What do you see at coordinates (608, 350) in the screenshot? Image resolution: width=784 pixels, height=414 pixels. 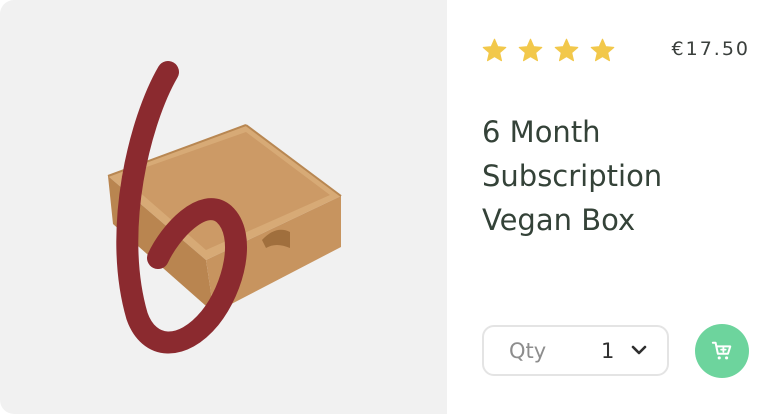 I see `quantity-value: 1` at bounding box center [608, 350].